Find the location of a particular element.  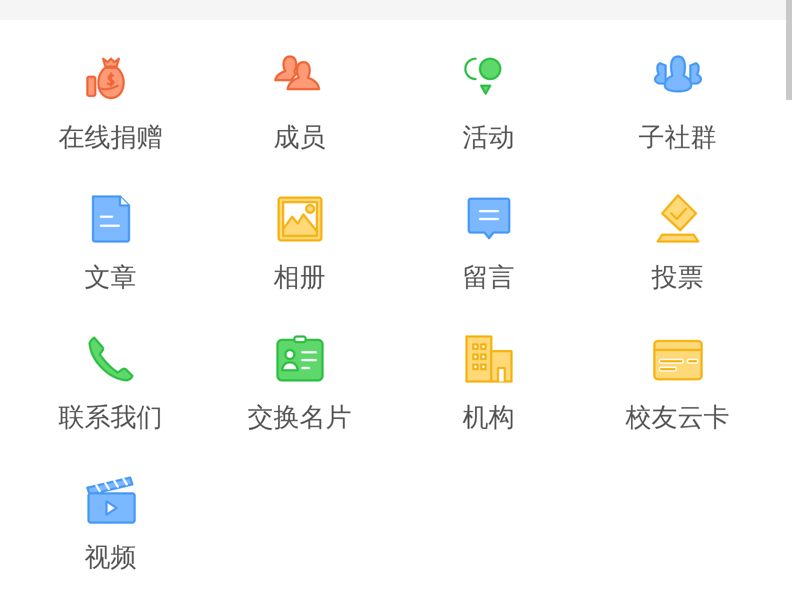

tile-label: 视频 is located at coordinates (110, 558).